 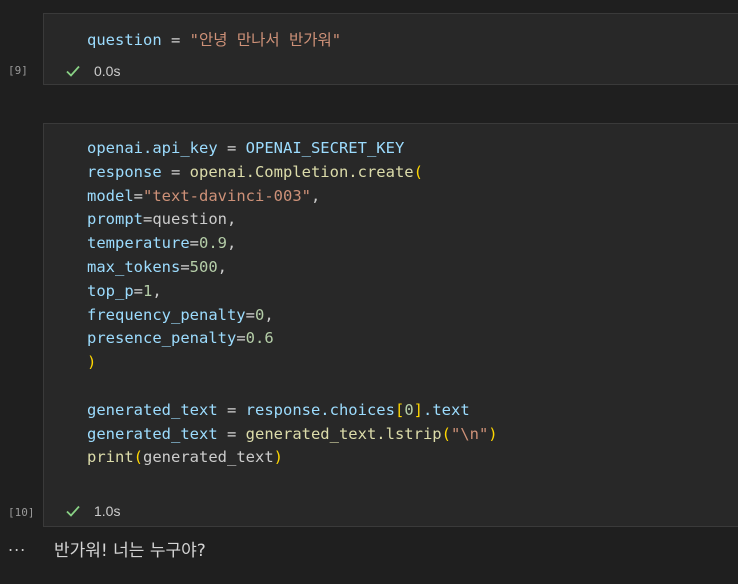 What do you see at coordinates (130, 551) in the screenshot?
I see `output-text: 반가워! 너는 누구야?` at bounding box center [130, 551].